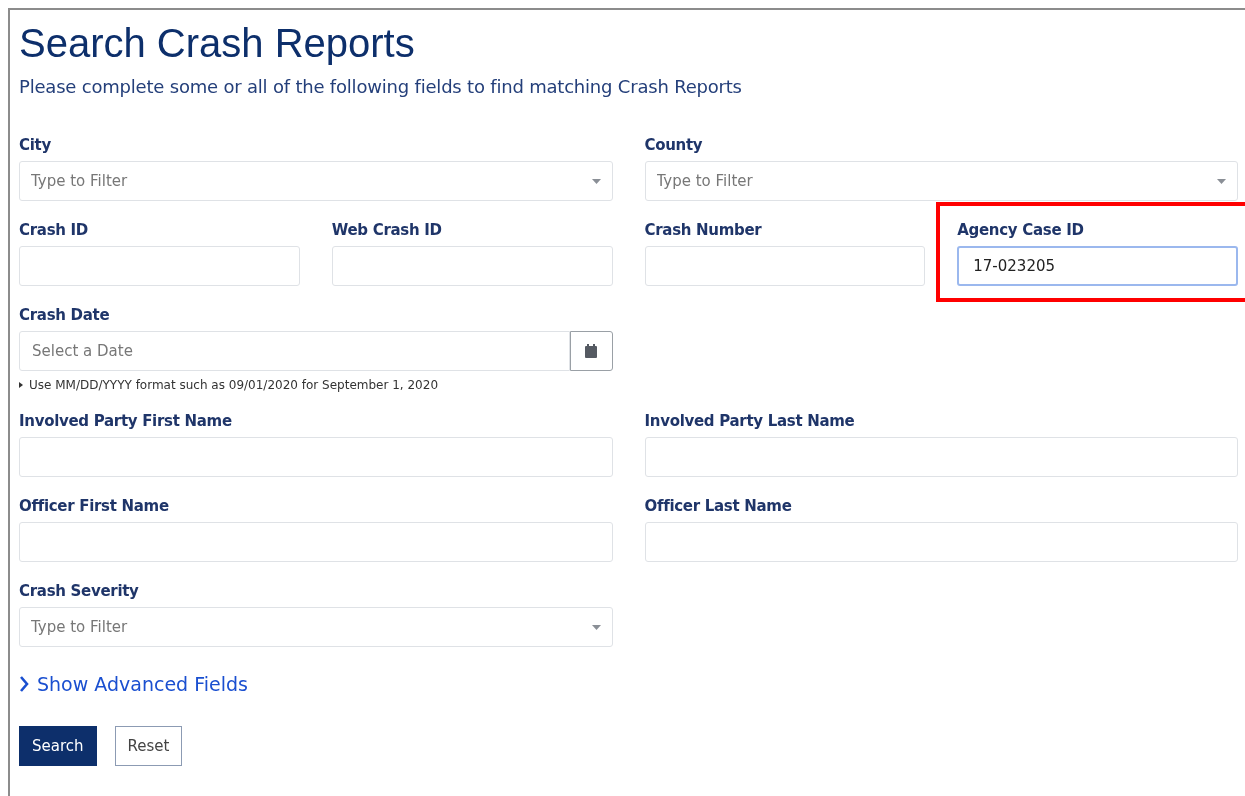  I want to click on field-label: Involved Party Last Name, so click(750, 421).